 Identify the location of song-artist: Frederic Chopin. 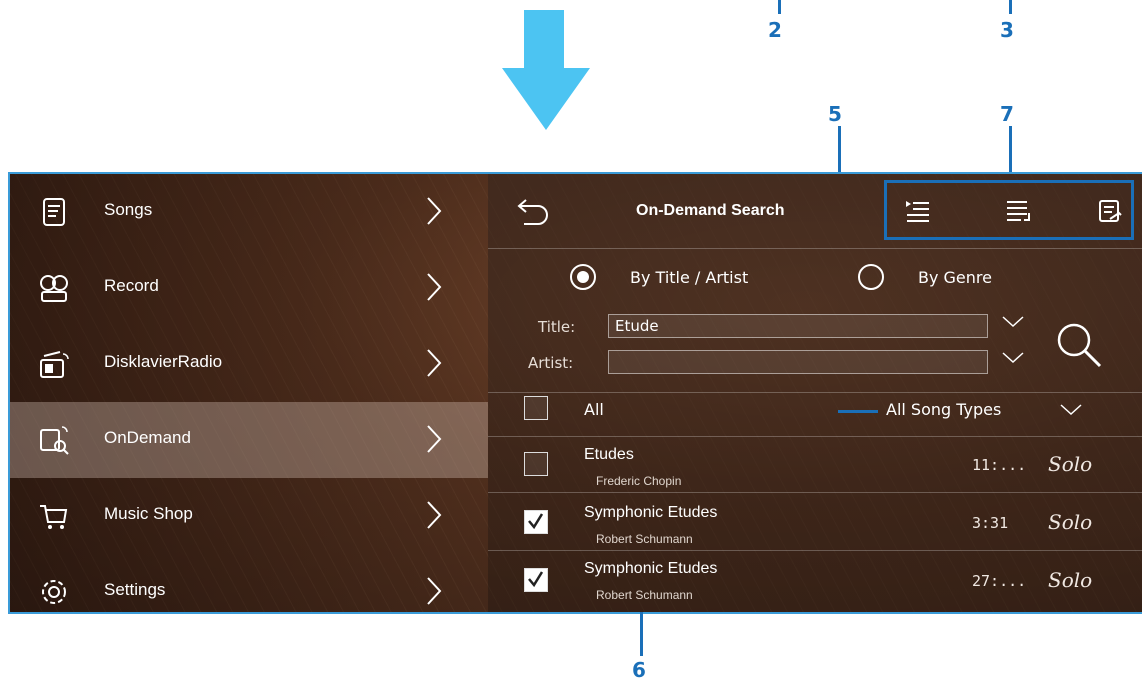
(639, 481).